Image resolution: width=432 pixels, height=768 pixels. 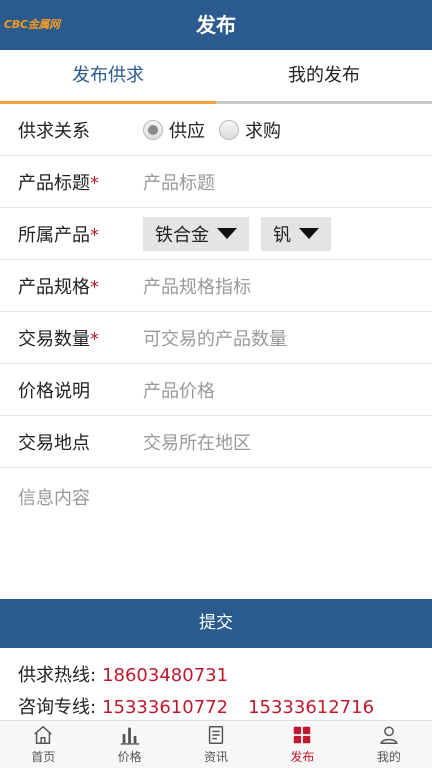 I want to click on location-input: 交易所在地区, so click(x=197, y=442).